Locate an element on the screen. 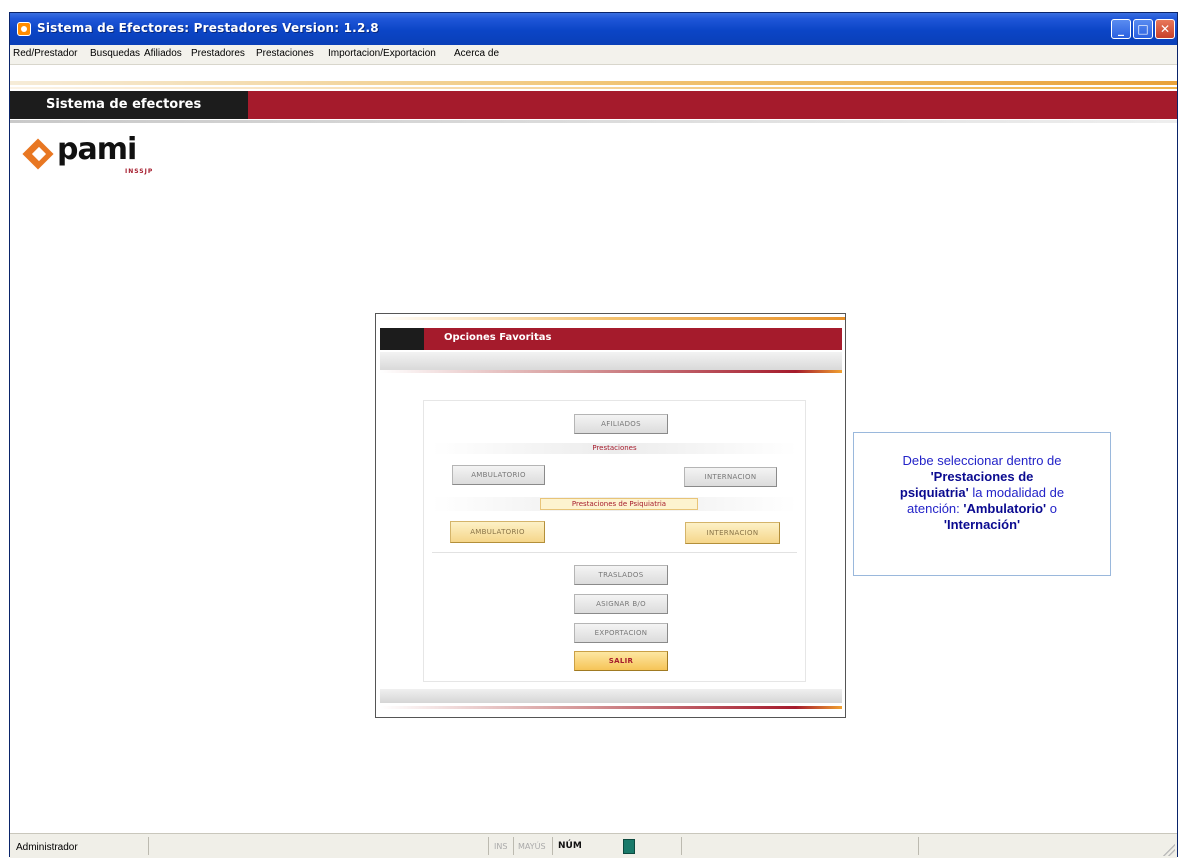 The height and width of the screenshot is (858, 1181). header-accent-stripe is located at coordinates (593, 83).